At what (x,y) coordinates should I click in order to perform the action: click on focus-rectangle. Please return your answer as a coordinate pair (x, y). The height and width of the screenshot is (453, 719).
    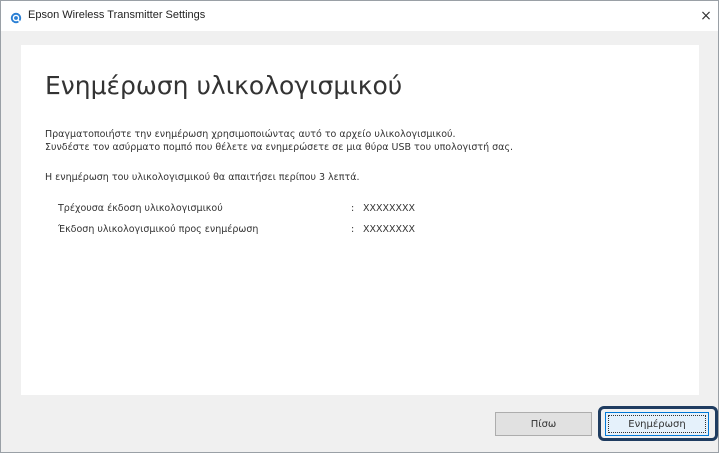
    Looking at the image, I should click on (657, 424).